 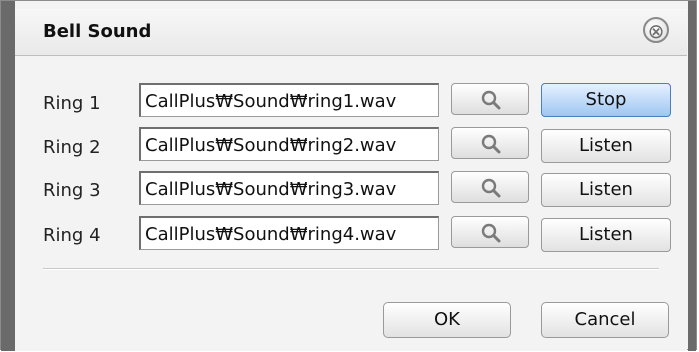 What do you see at coordinates (656, 30) in the screenshot?
I see `close-icon: ⊗` at bounding box center [656, 30].